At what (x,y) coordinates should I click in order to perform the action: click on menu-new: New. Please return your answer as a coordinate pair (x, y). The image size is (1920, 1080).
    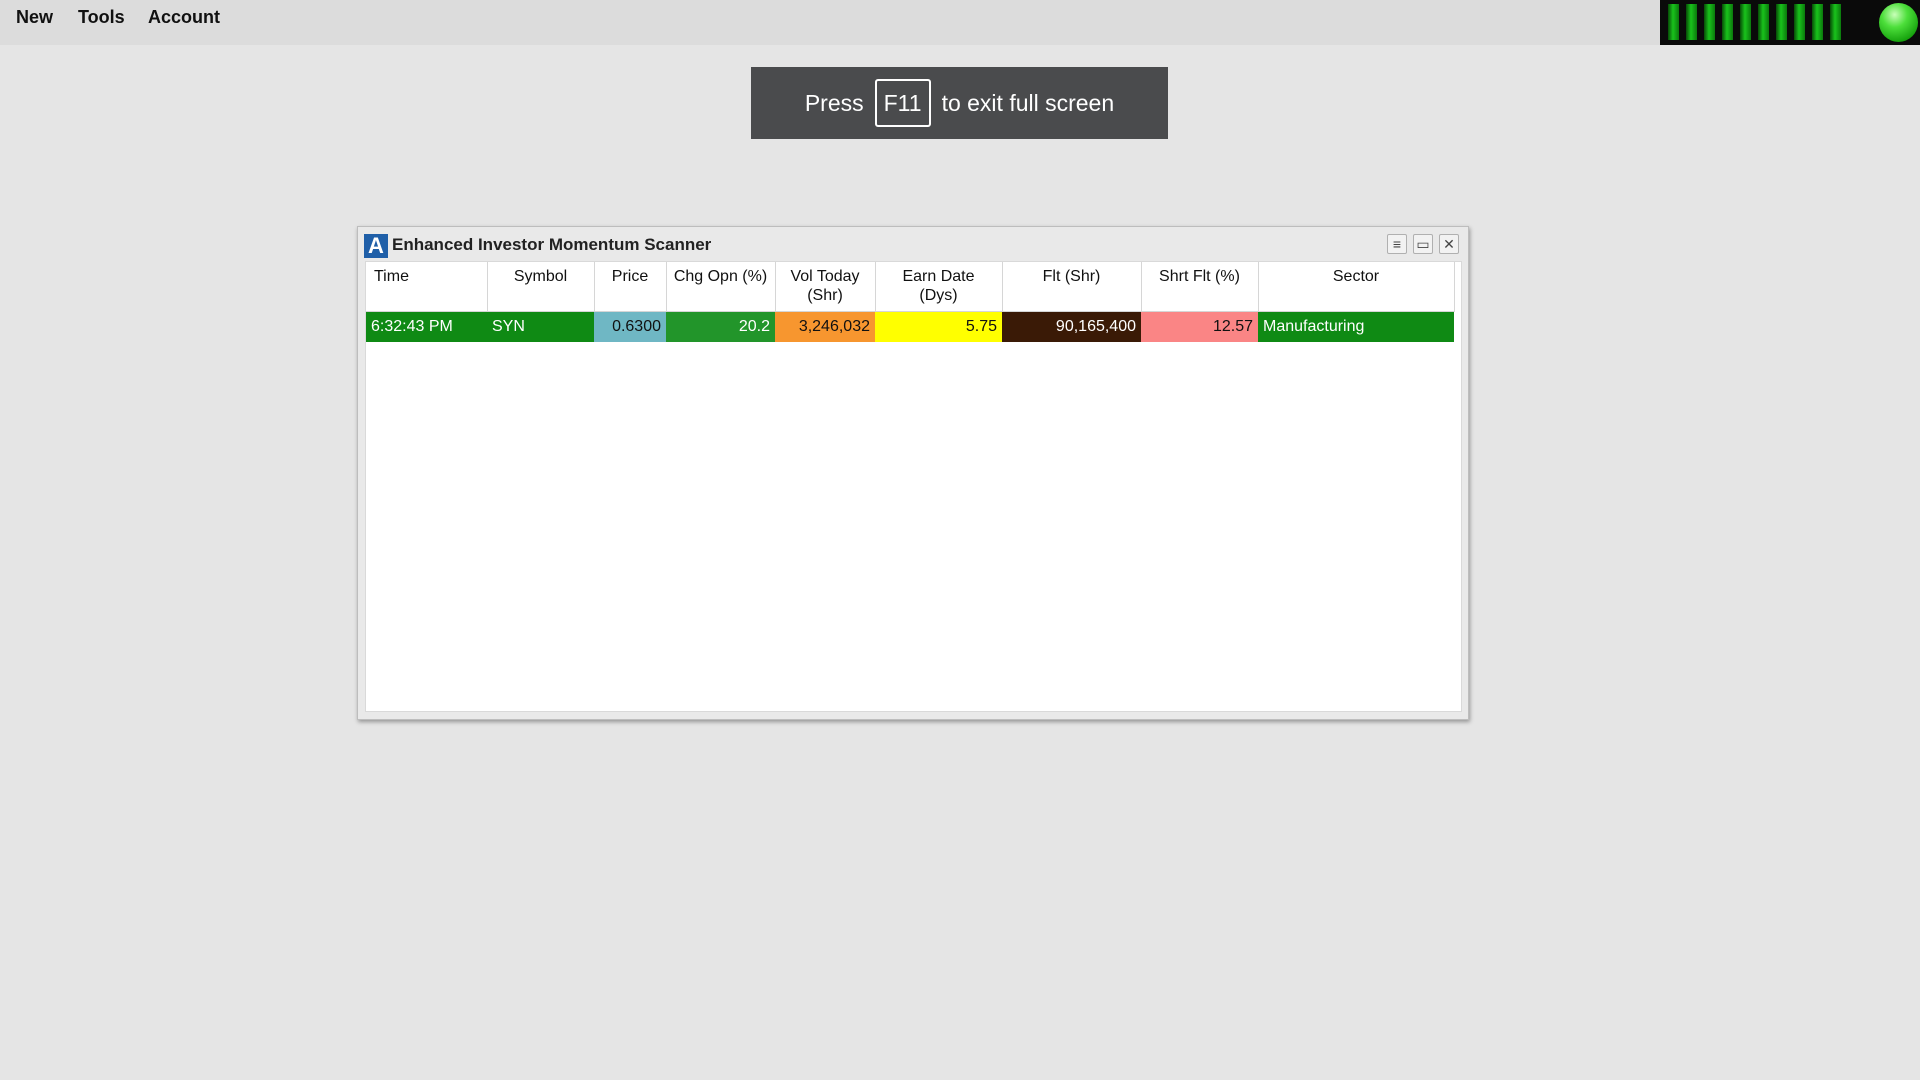
    Looking at the image, I should click on (34, 17).